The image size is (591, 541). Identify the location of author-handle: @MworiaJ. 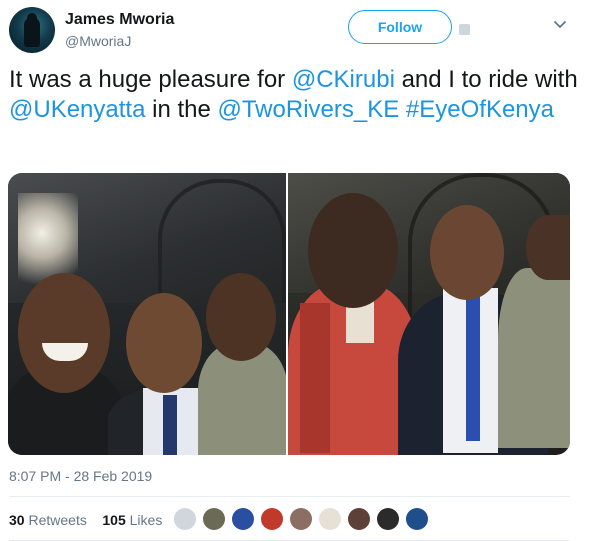
(98, 41).